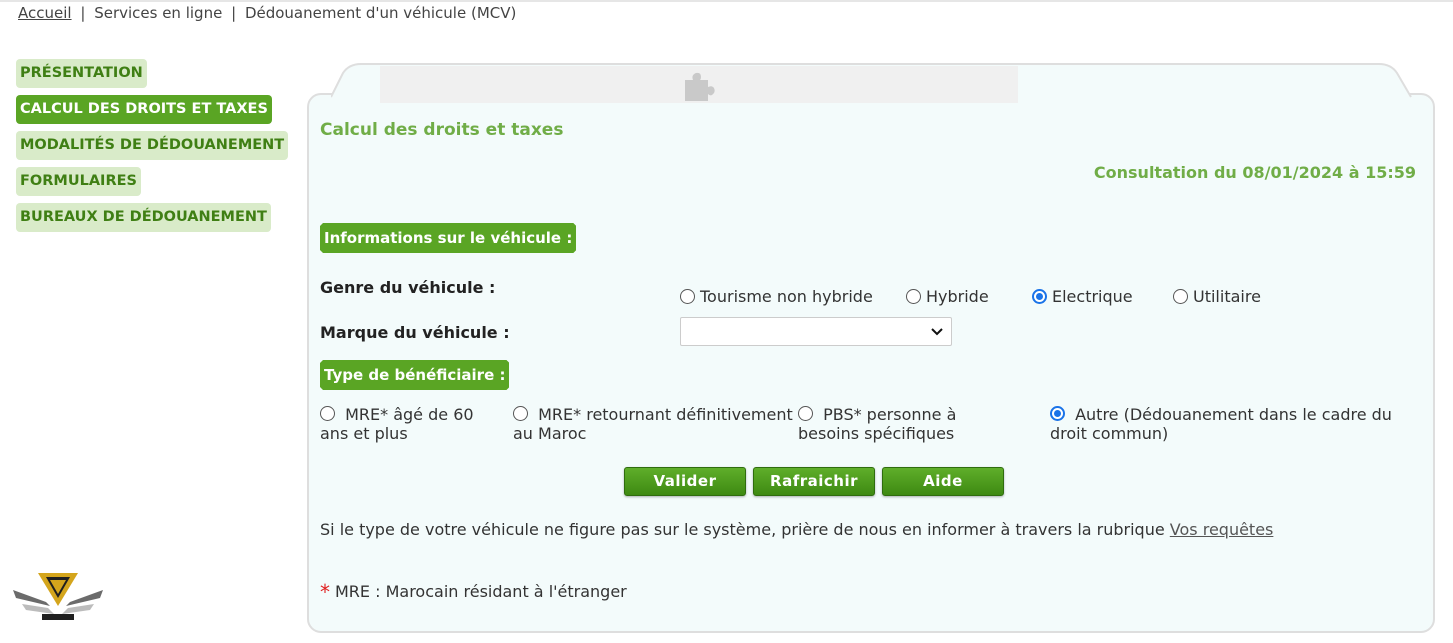  What do you see at coordinates (816, 331) in the screenshot?
I see `marque-select` at bounding box center [816, 331].